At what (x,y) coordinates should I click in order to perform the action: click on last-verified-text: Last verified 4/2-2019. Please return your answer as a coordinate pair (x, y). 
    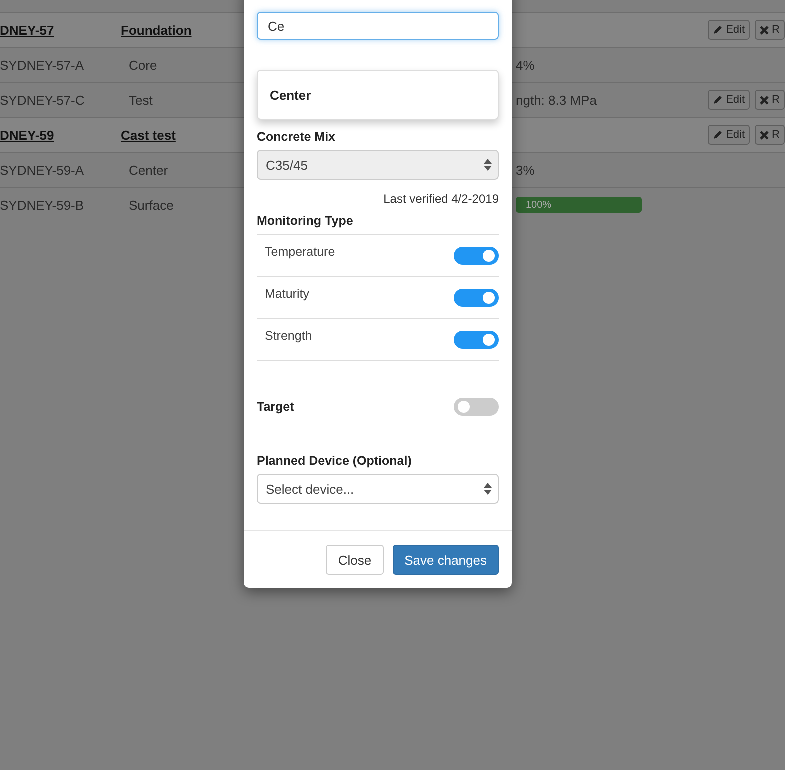
    Looking at the image, I should click on (440, 199).